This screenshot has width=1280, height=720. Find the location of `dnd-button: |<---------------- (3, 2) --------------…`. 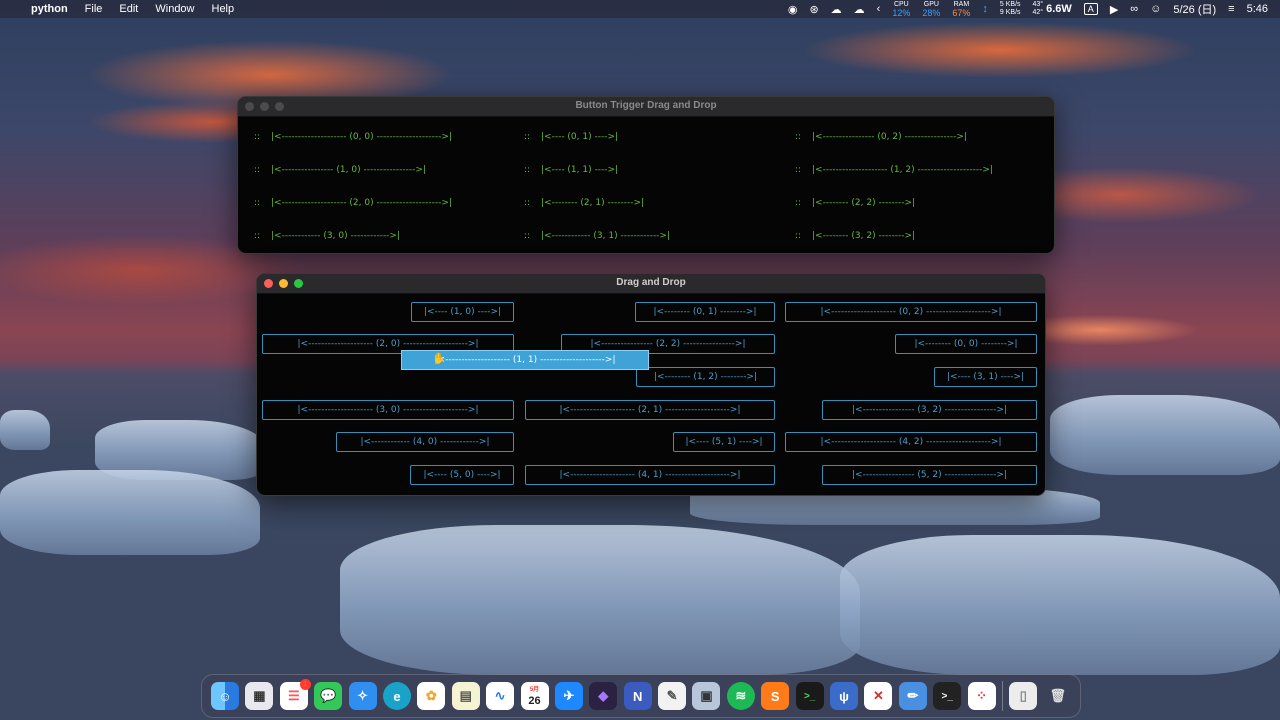

dnd-button: |<---------------- (3, 2) --------------… is located at coordinates (929, 410).